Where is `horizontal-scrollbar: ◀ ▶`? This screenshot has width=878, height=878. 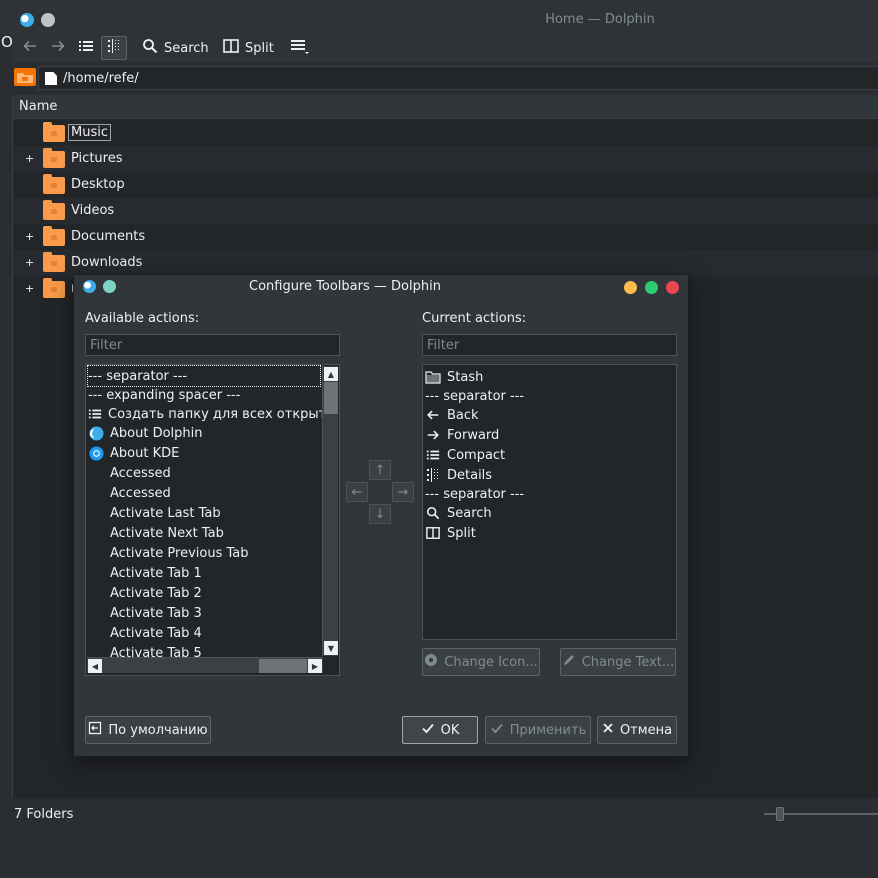
horizontal-scrollbar: ◀ ▶ is located at coordinates (205, 665).